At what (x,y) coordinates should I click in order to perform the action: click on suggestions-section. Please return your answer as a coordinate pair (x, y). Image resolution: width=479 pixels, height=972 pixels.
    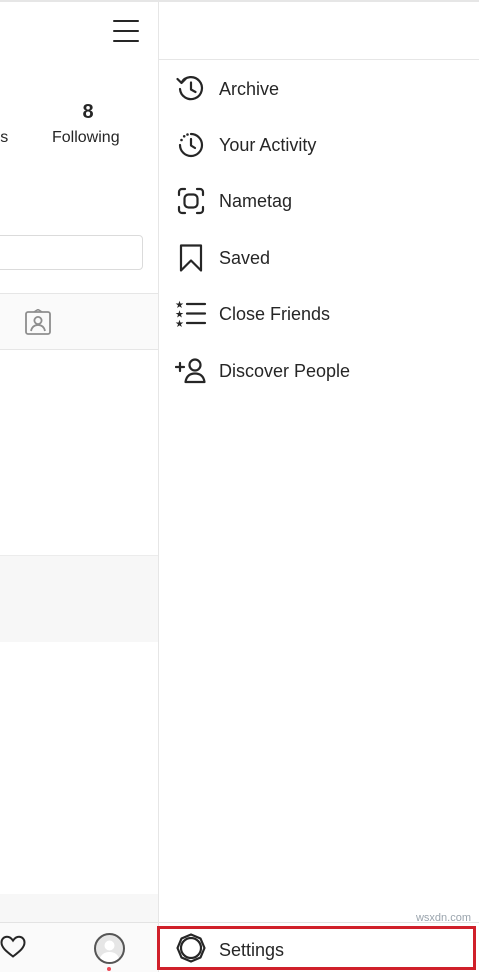
    Looking at the image, I should click on (79, 598).